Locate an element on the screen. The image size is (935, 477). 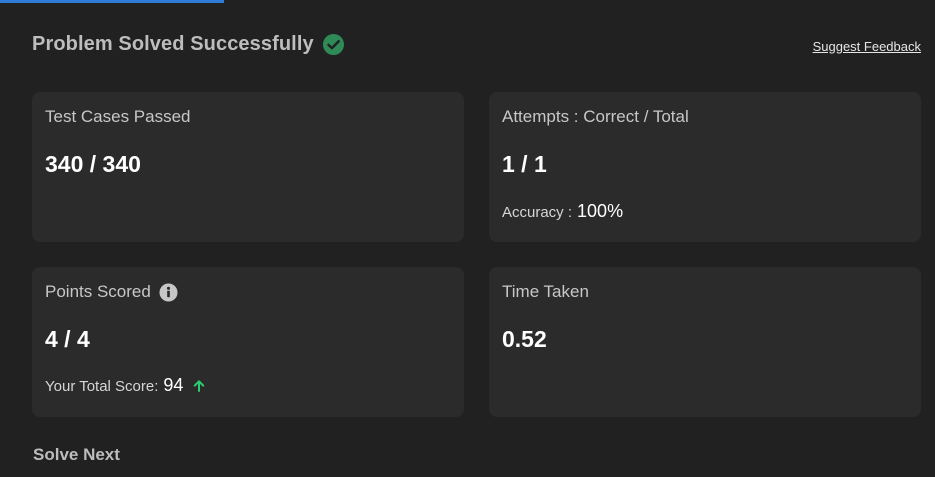
check-circle-icon is located at coordinates (333, 44).